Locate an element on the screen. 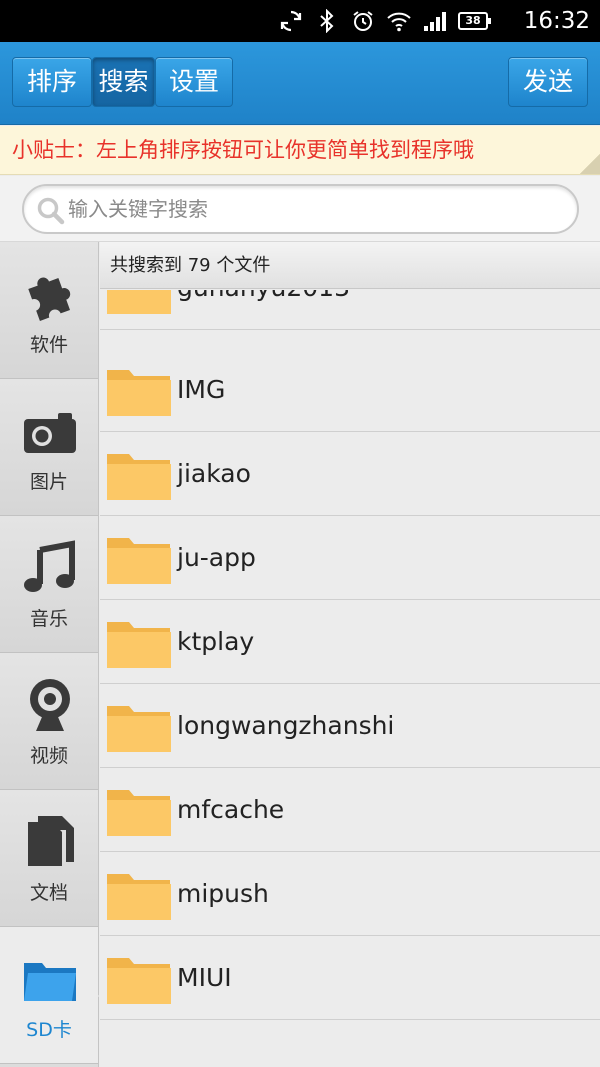  search-icon is located at coordinates (51, 211).